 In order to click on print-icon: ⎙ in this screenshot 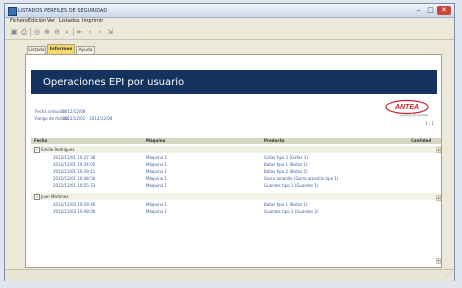, I will do `click(24, 32)`.